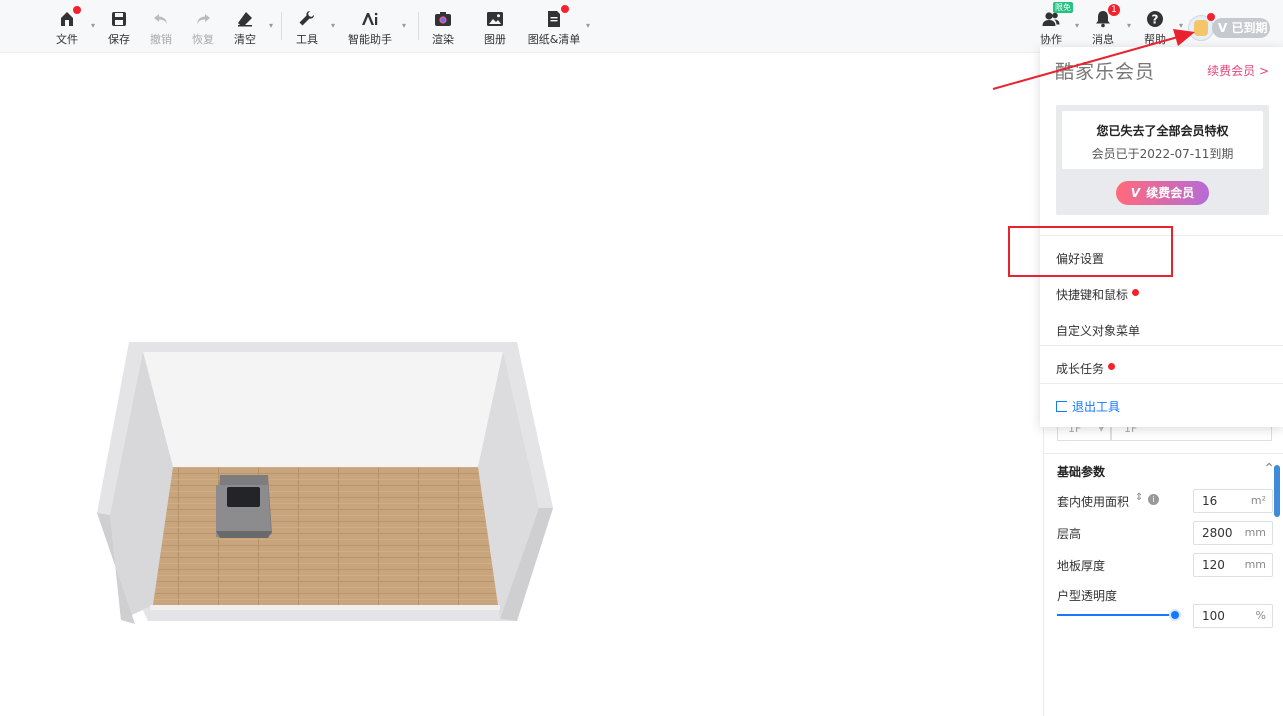  I want to click on message-count-badge: 1, so click(1114, 10).